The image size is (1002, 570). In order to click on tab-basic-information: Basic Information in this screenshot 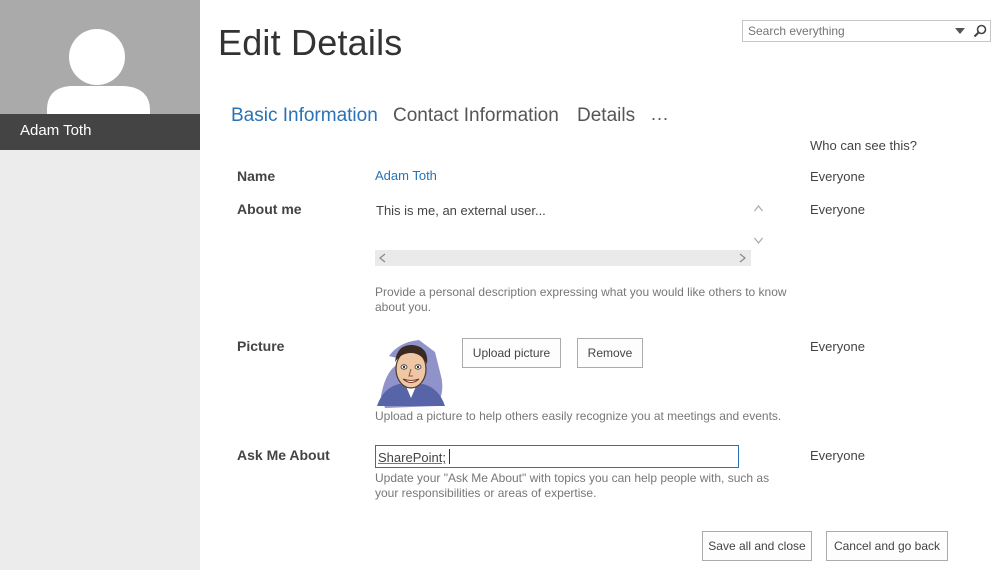, I will do `click(304, 116)`.